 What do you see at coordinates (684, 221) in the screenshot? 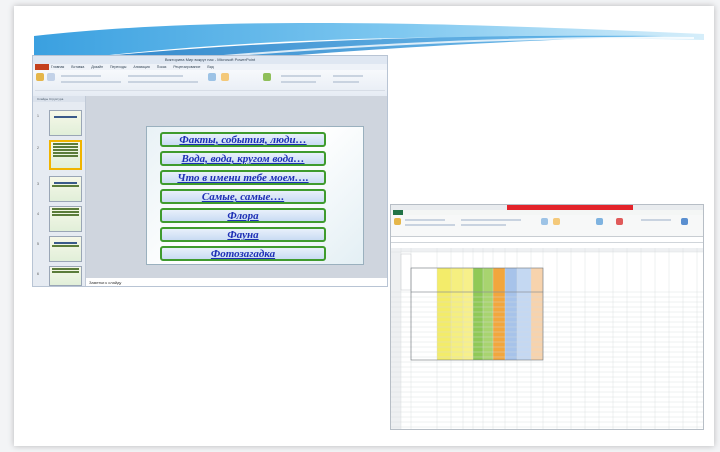
I see `sort-icon` at bounding box center [684, 221].